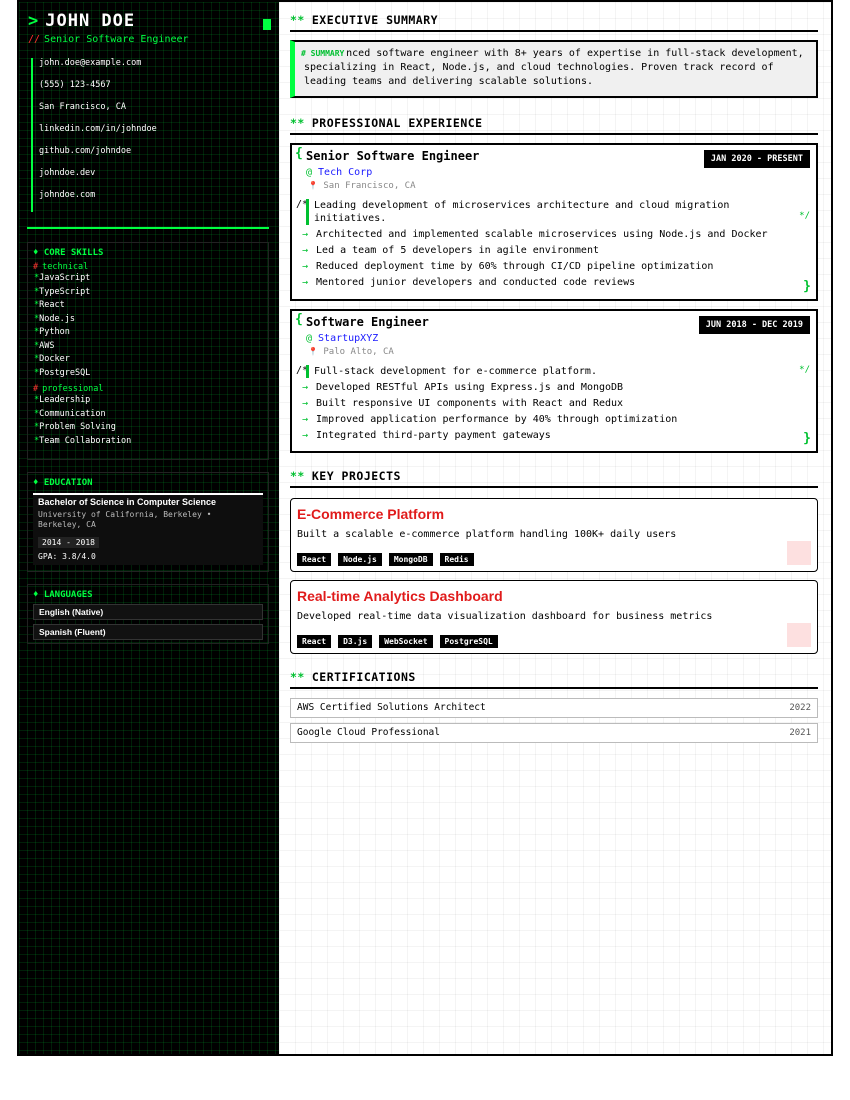  What do you see at coordinates (756, 159) in the screenshot?
I see `job-dates: JAN 2020 - PRESENT` at bounding box center [756, 159].